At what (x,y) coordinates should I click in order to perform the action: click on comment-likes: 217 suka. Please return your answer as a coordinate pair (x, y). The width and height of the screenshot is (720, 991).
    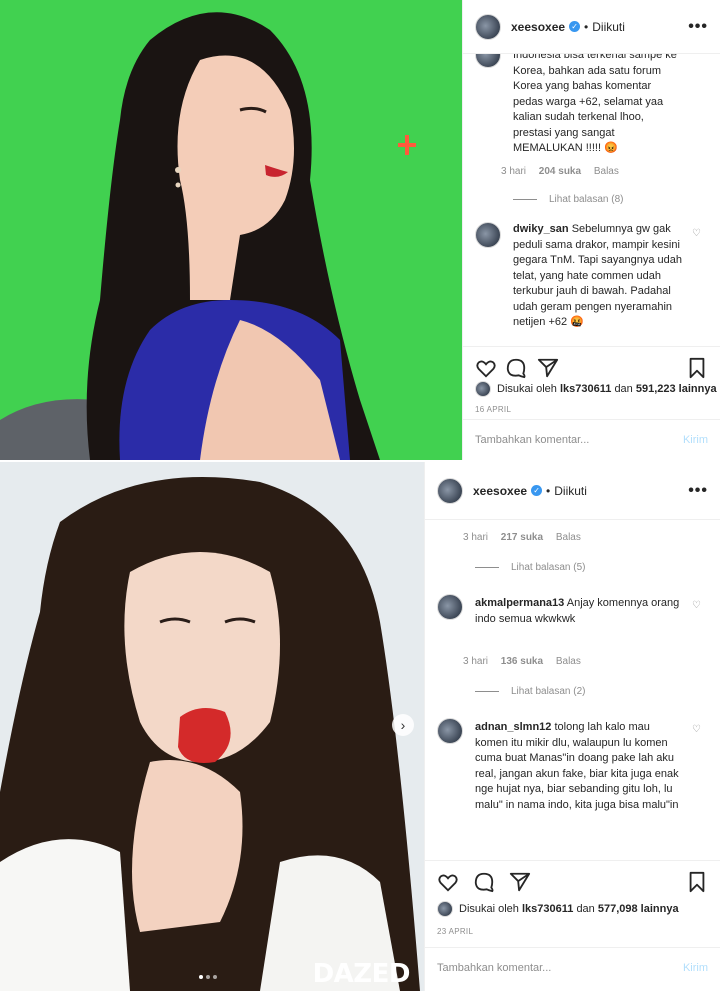
    Looking at the image, I should click on (522, 537).